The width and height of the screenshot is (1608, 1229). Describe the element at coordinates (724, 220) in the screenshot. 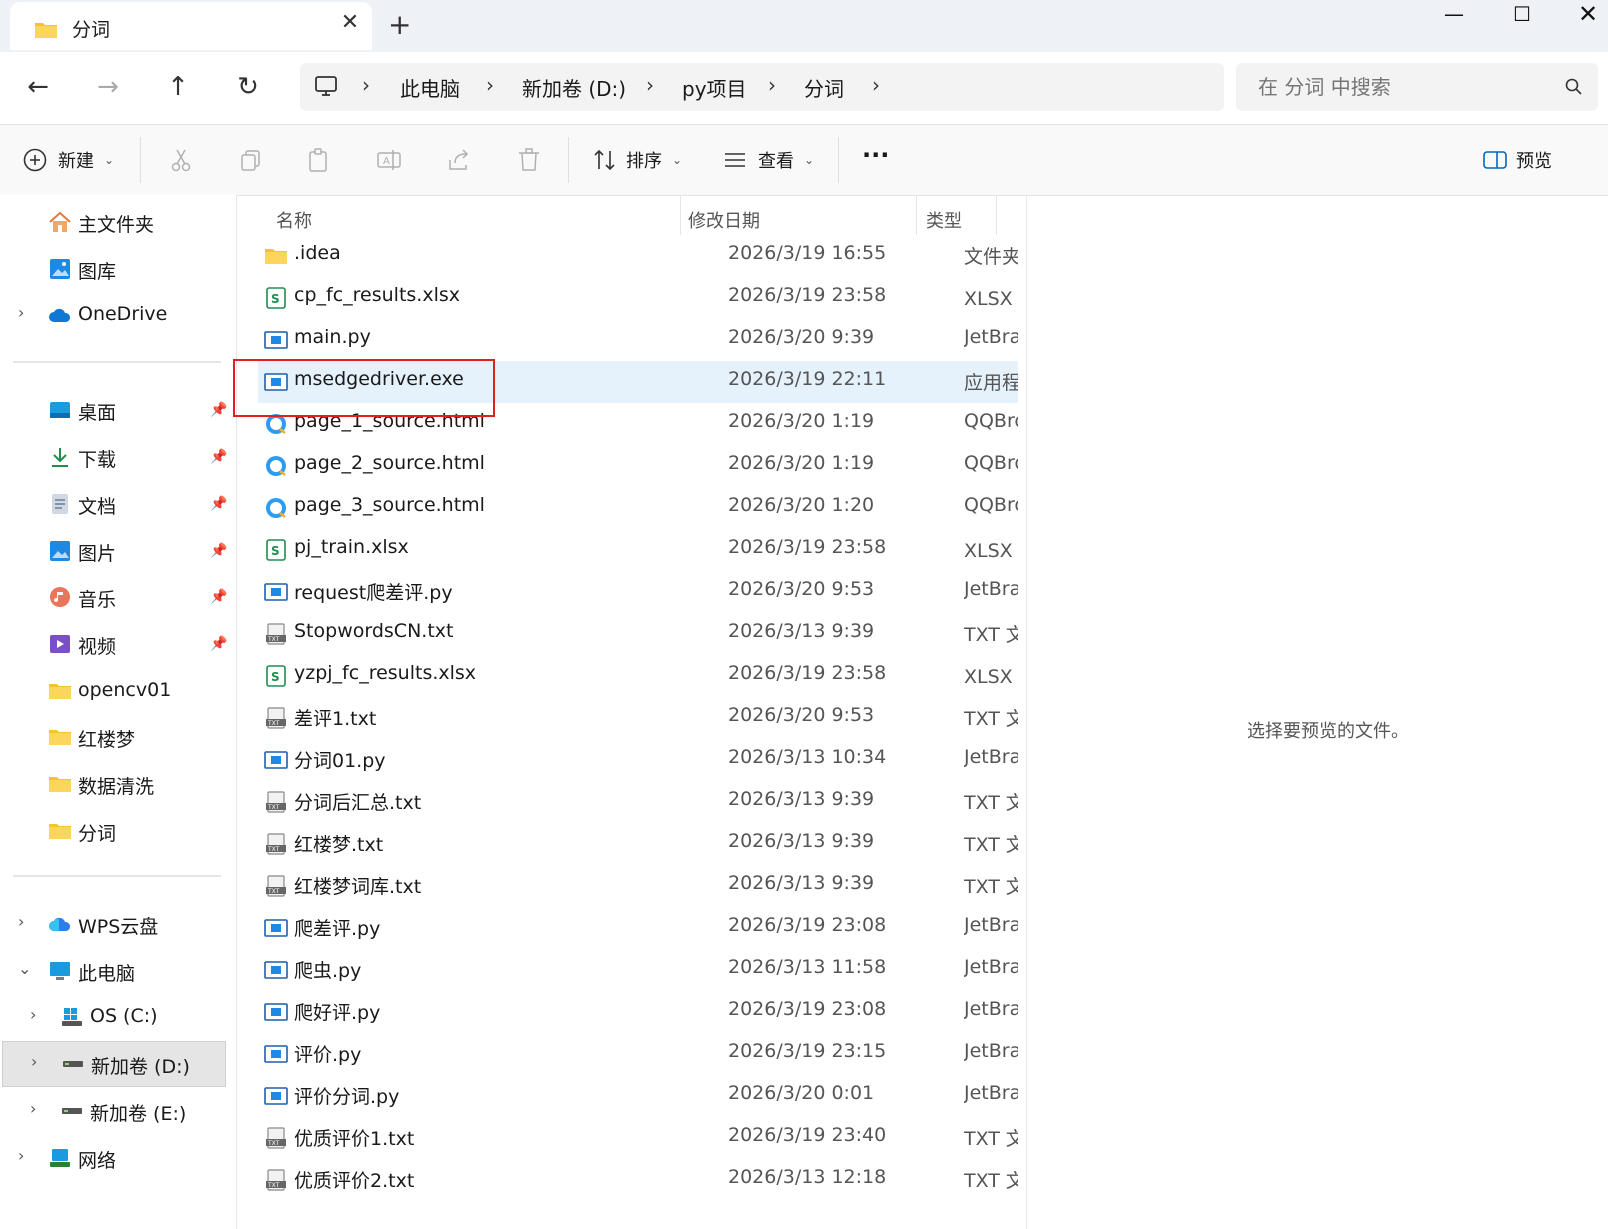

I see `column-header-date: 修改日期` at that location.